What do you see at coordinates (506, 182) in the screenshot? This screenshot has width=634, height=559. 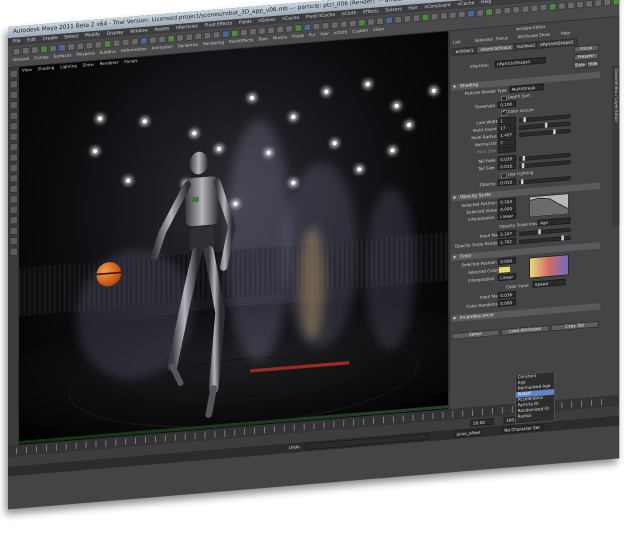 I see `opacity-field: 0.010` at bounding box center [506, 182].